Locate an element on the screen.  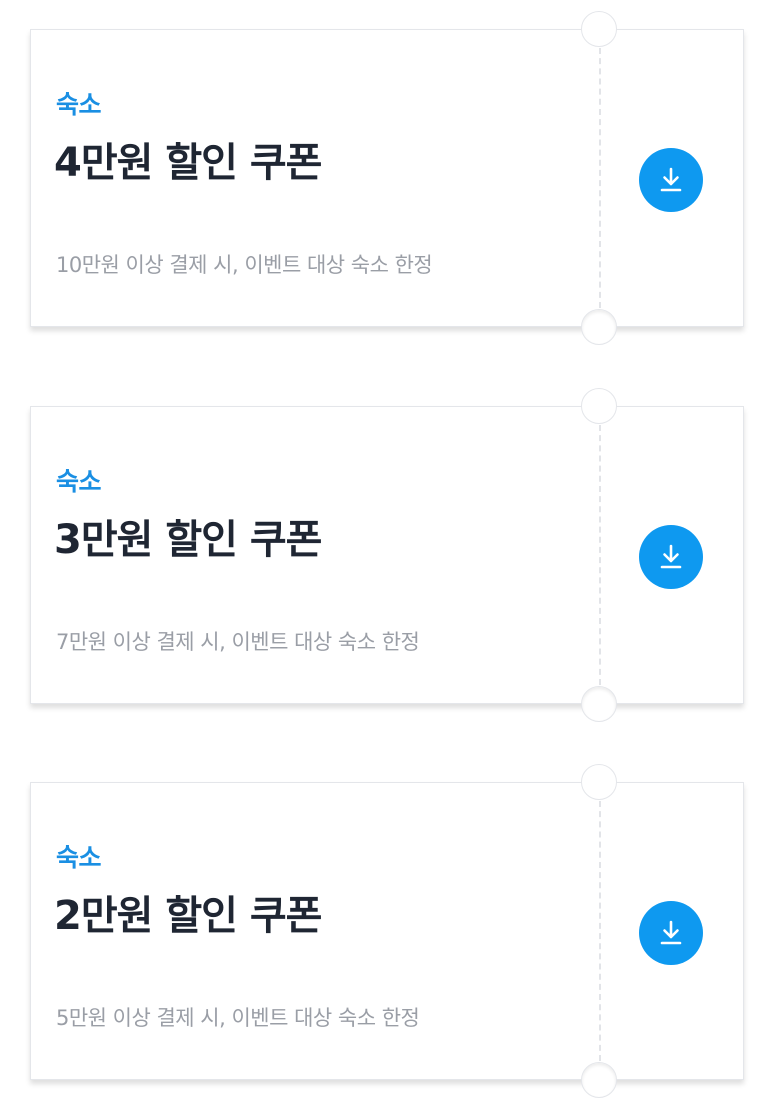
coupon-title: 2만원 할인 쿠폰 is located at coordinates (188, 916).